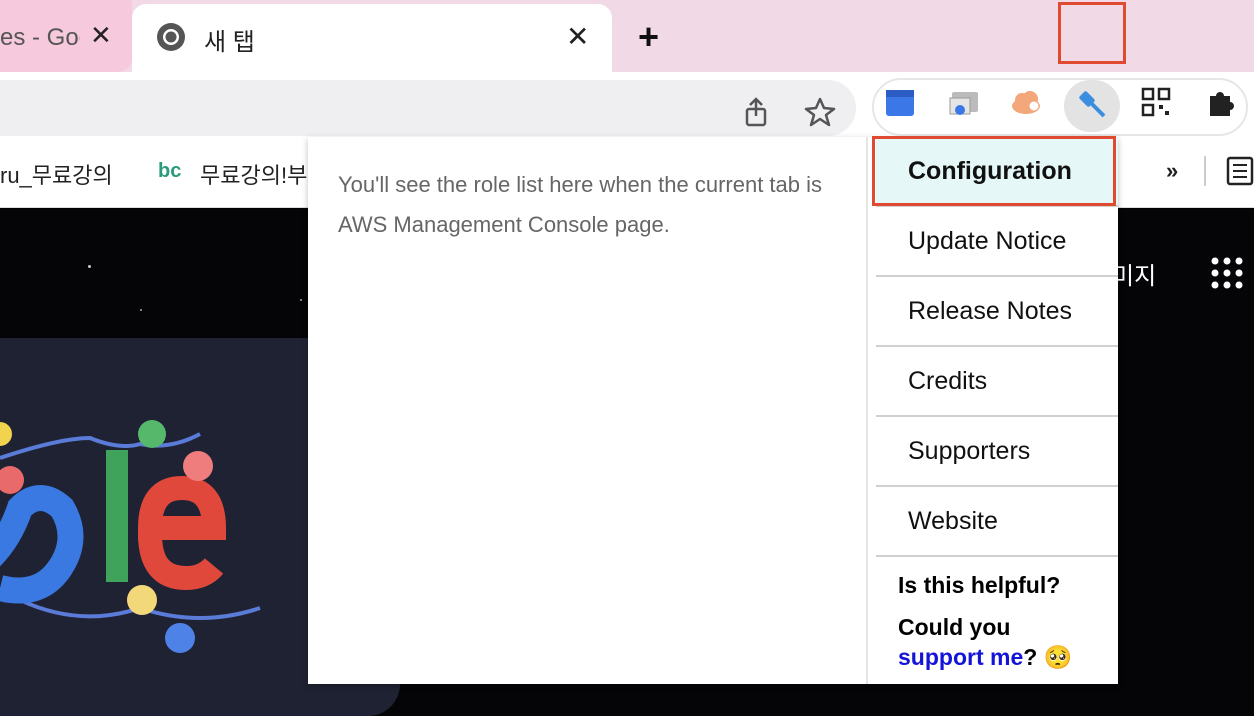  Describe the element at coordinates (997, 312) in the screenshot. I see `menu-item-release-notes: Release Notes` at that location.